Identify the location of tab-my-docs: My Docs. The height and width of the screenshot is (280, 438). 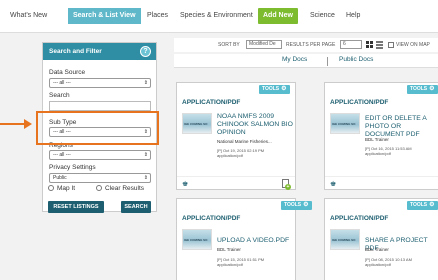
(294, 59).